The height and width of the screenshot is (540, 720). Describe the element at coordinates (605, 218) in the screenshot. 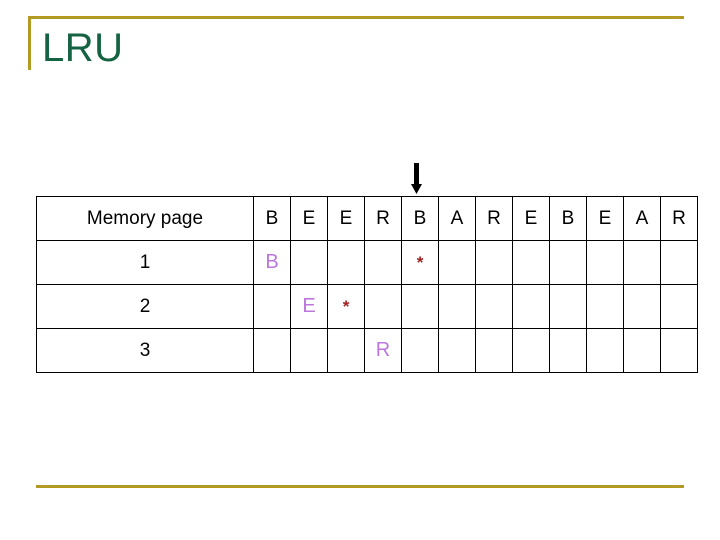

I see `reference-cell-9: E` at that location.